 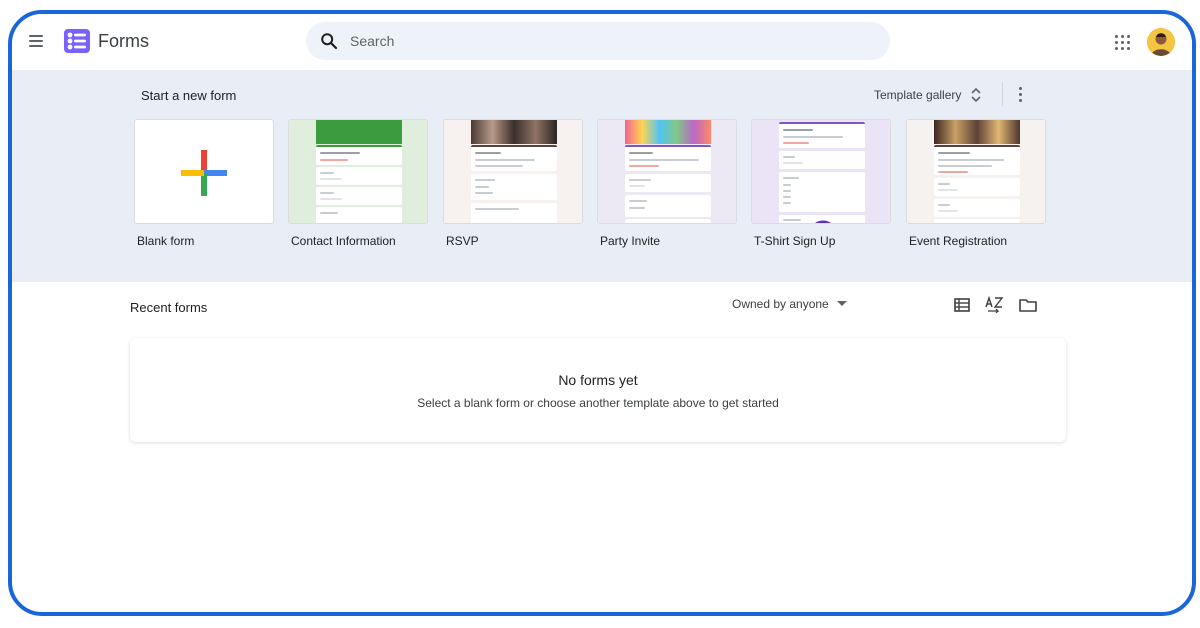 I want to click on template-label: RSVP, so click(x=462, y=241).